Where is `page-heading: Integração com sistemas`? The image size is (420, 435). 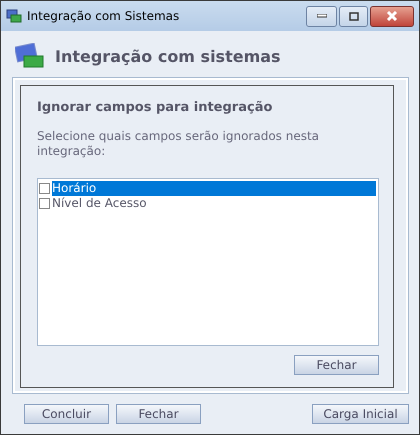
page-heading: Integração com sistemas is located at coordinates (168, 56).